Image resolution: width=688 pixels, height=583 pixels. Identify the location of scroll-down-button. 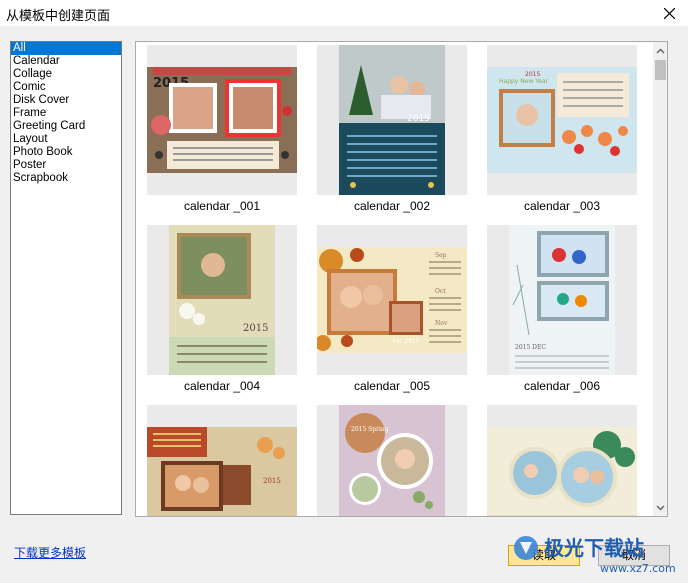
(660, 507).